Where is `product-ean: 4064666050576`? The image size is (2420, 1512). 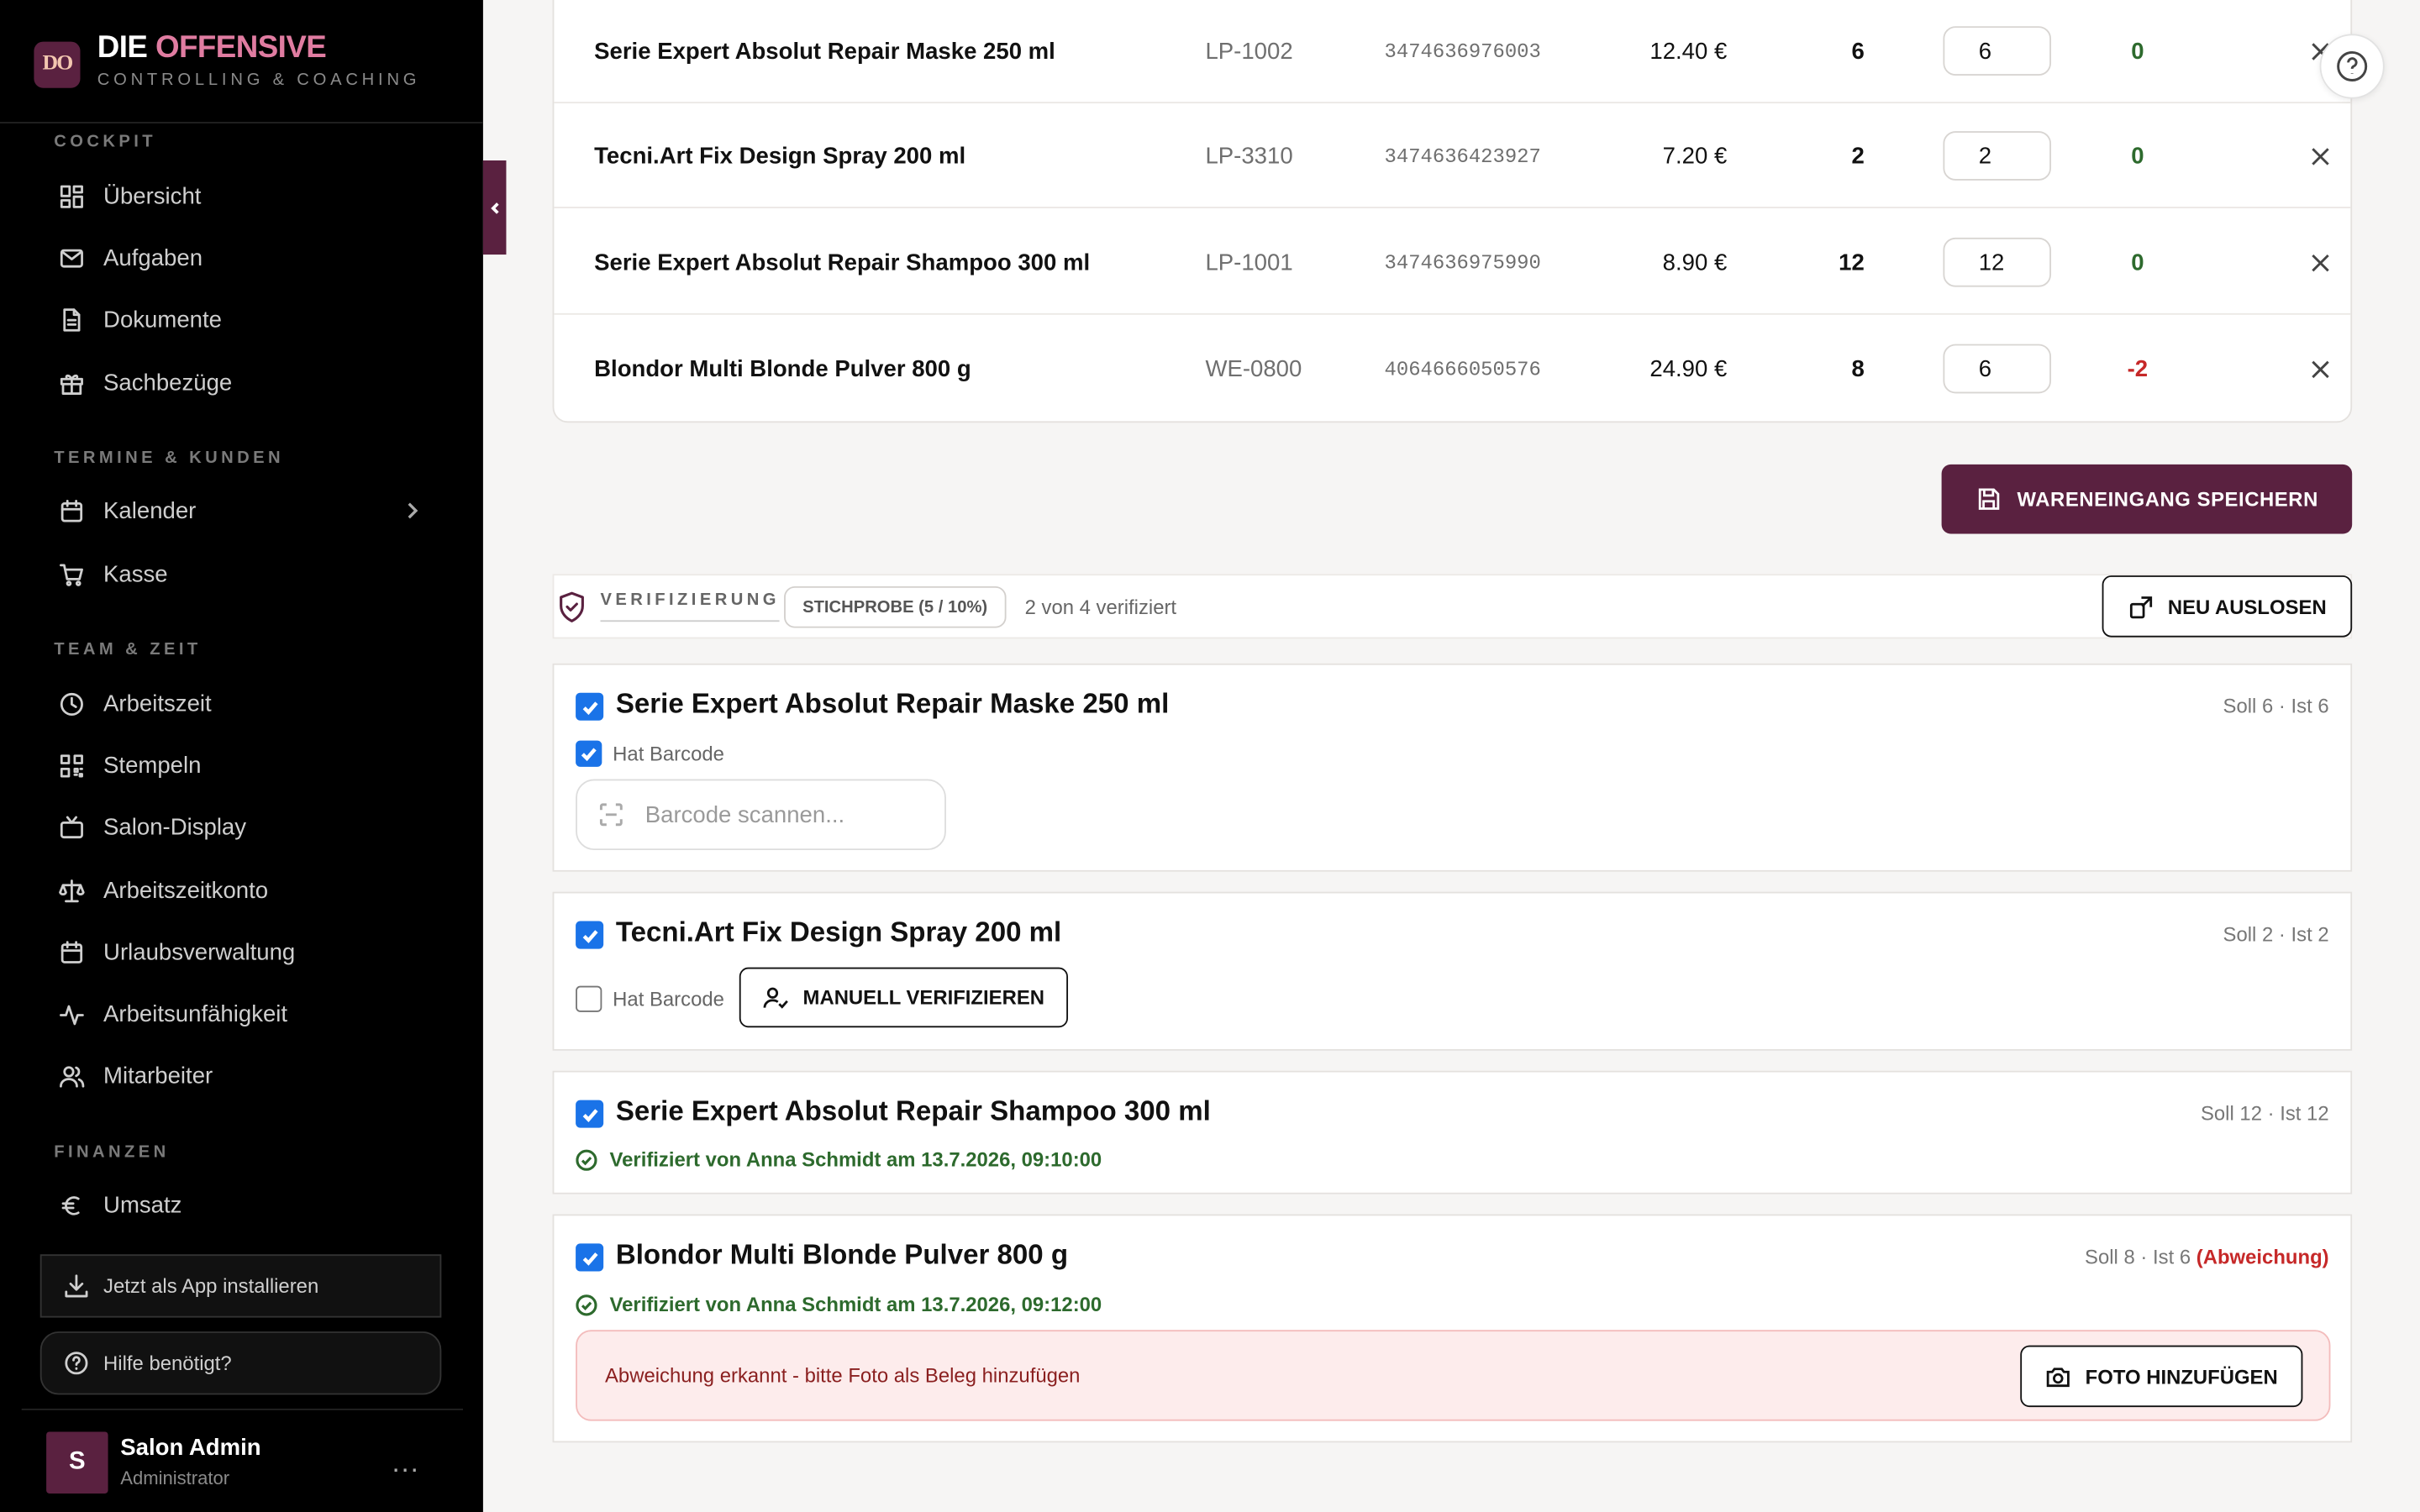
product-ean: 4064666050576 is located at coordinates (1463, 369).